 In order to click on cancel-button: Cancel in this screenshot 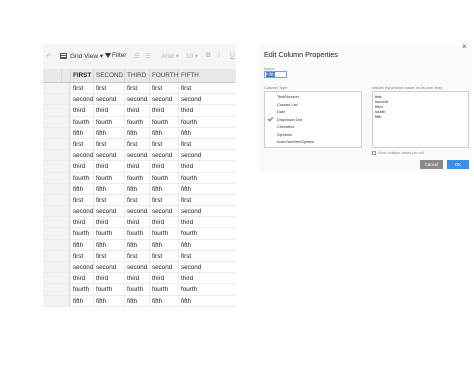, I will do `click(431, 164)`.